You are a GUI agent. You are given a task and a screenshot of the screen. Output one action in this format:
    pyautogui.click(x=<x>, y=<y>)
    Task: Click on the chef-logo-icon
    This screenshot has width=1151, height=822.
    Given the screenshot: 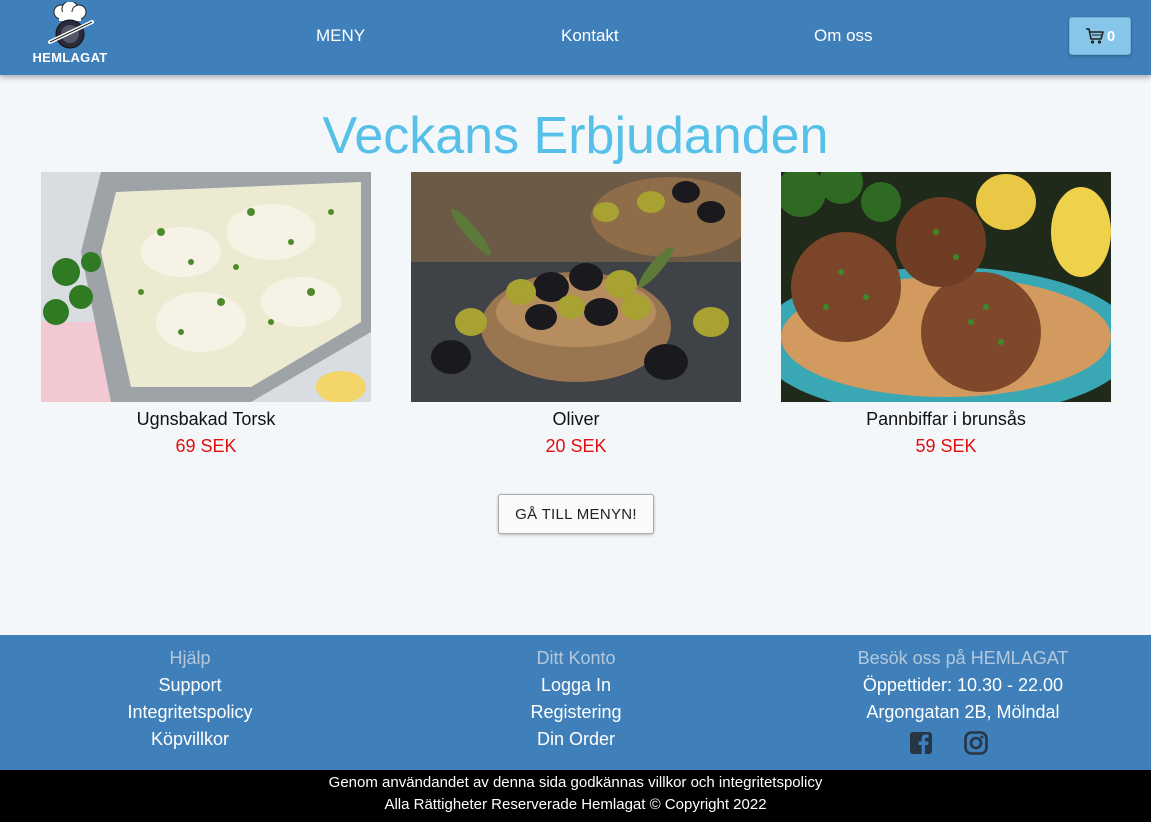 What is the action you would take?
    pyautogui.click(x=71, y=24)
    